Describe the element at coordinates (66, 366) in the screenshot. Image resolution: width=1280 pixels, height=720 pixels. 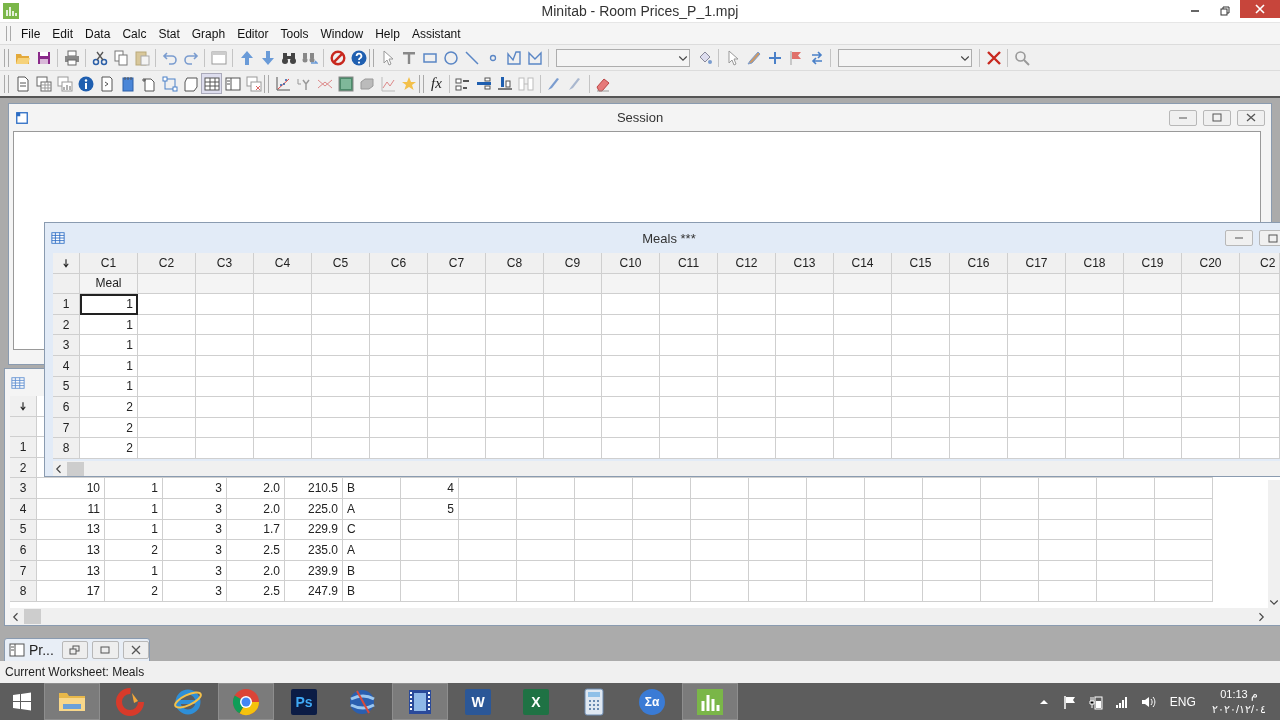
I see `row-number: 4` at that location.